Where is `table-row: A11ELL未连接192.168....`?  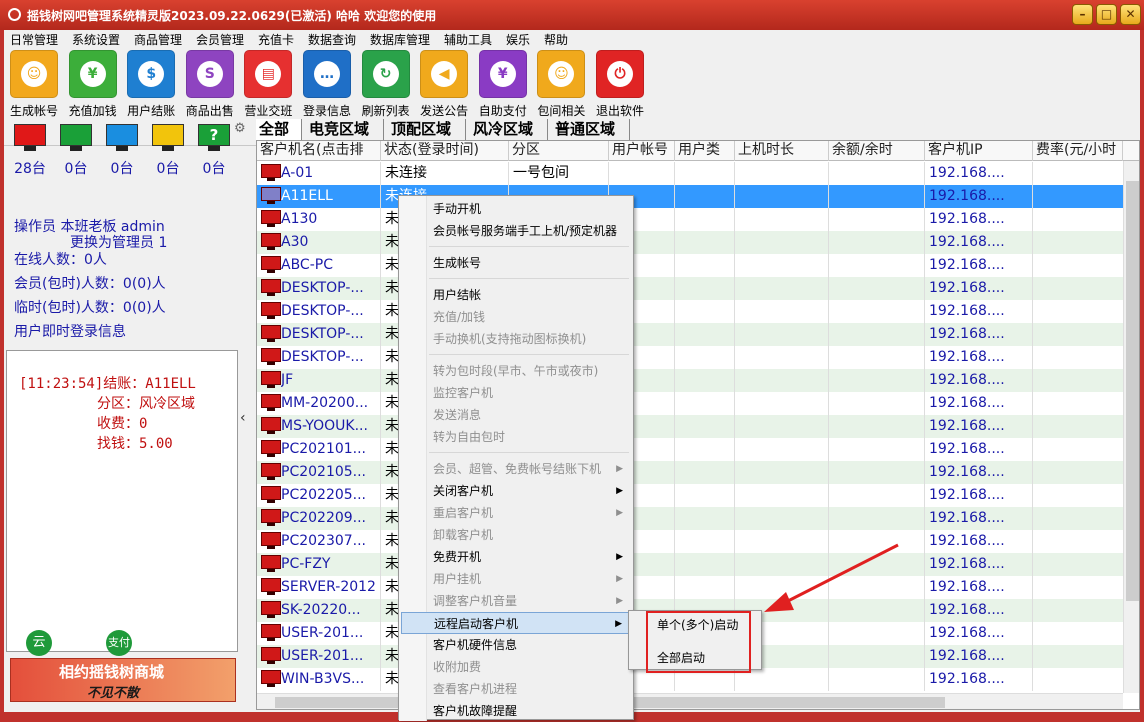
table-row: A11ELL未连接192.168.... is located at coordinates (690, 196).